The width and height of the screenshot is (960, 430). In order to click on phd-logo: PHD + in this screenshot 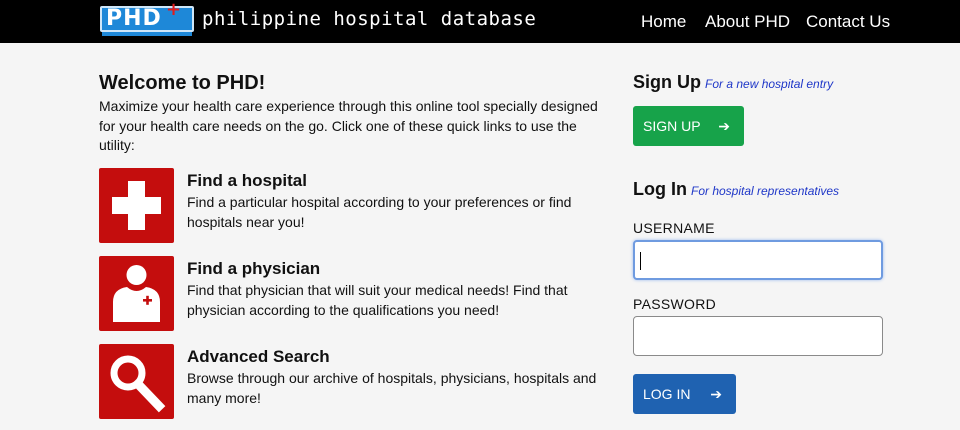, I will do `click(147, 19)`.